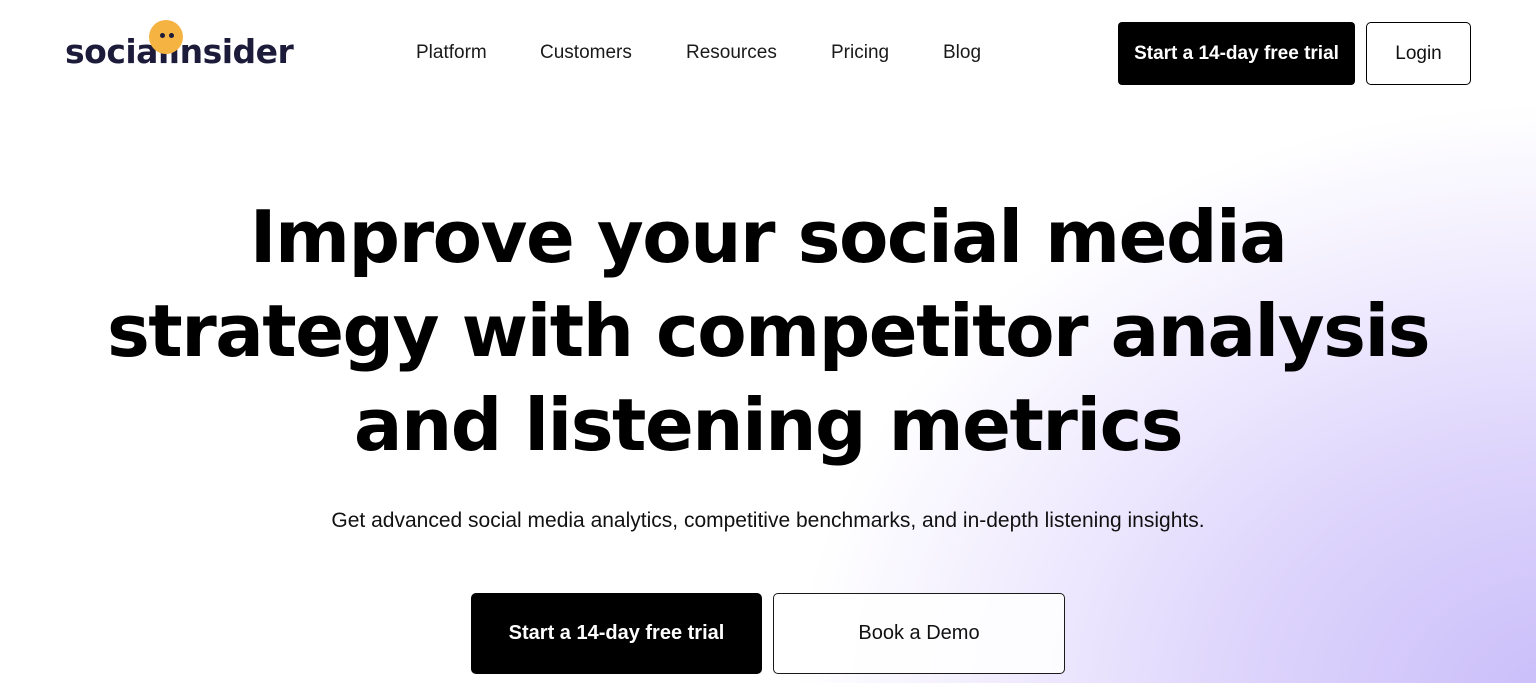 This screenshot has height=683, width=1536. I want to click on nav-item-pricing: Pricing, so click(860, 53).